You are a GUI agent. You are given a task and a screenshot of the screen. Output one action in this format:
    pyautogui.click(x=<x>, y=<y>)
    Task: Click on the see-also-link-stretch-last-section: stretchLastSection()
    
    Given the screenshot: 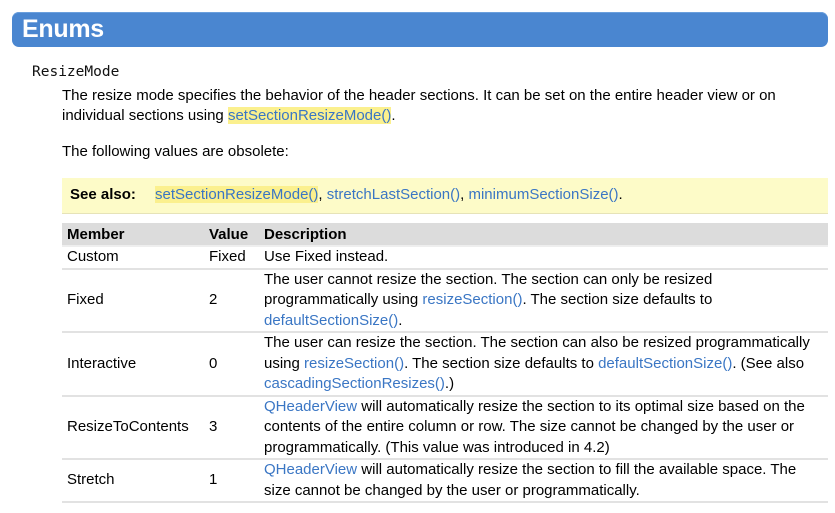 What is the action you would take?
    pyautogui.click(x=393, y=194)
    